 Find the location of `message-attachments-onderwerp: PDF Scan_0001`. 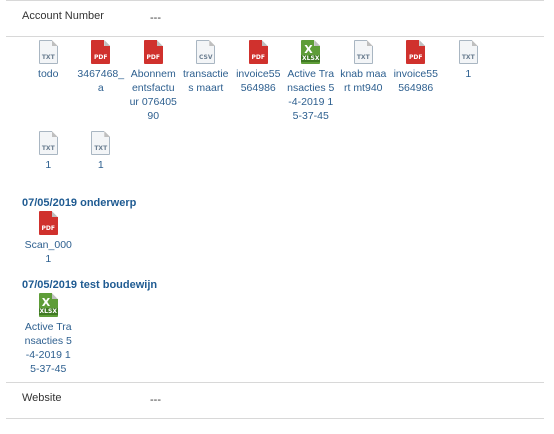

message-attachments-onderwerp: PDF Scan_0001 is located at coordinates (48, 242).